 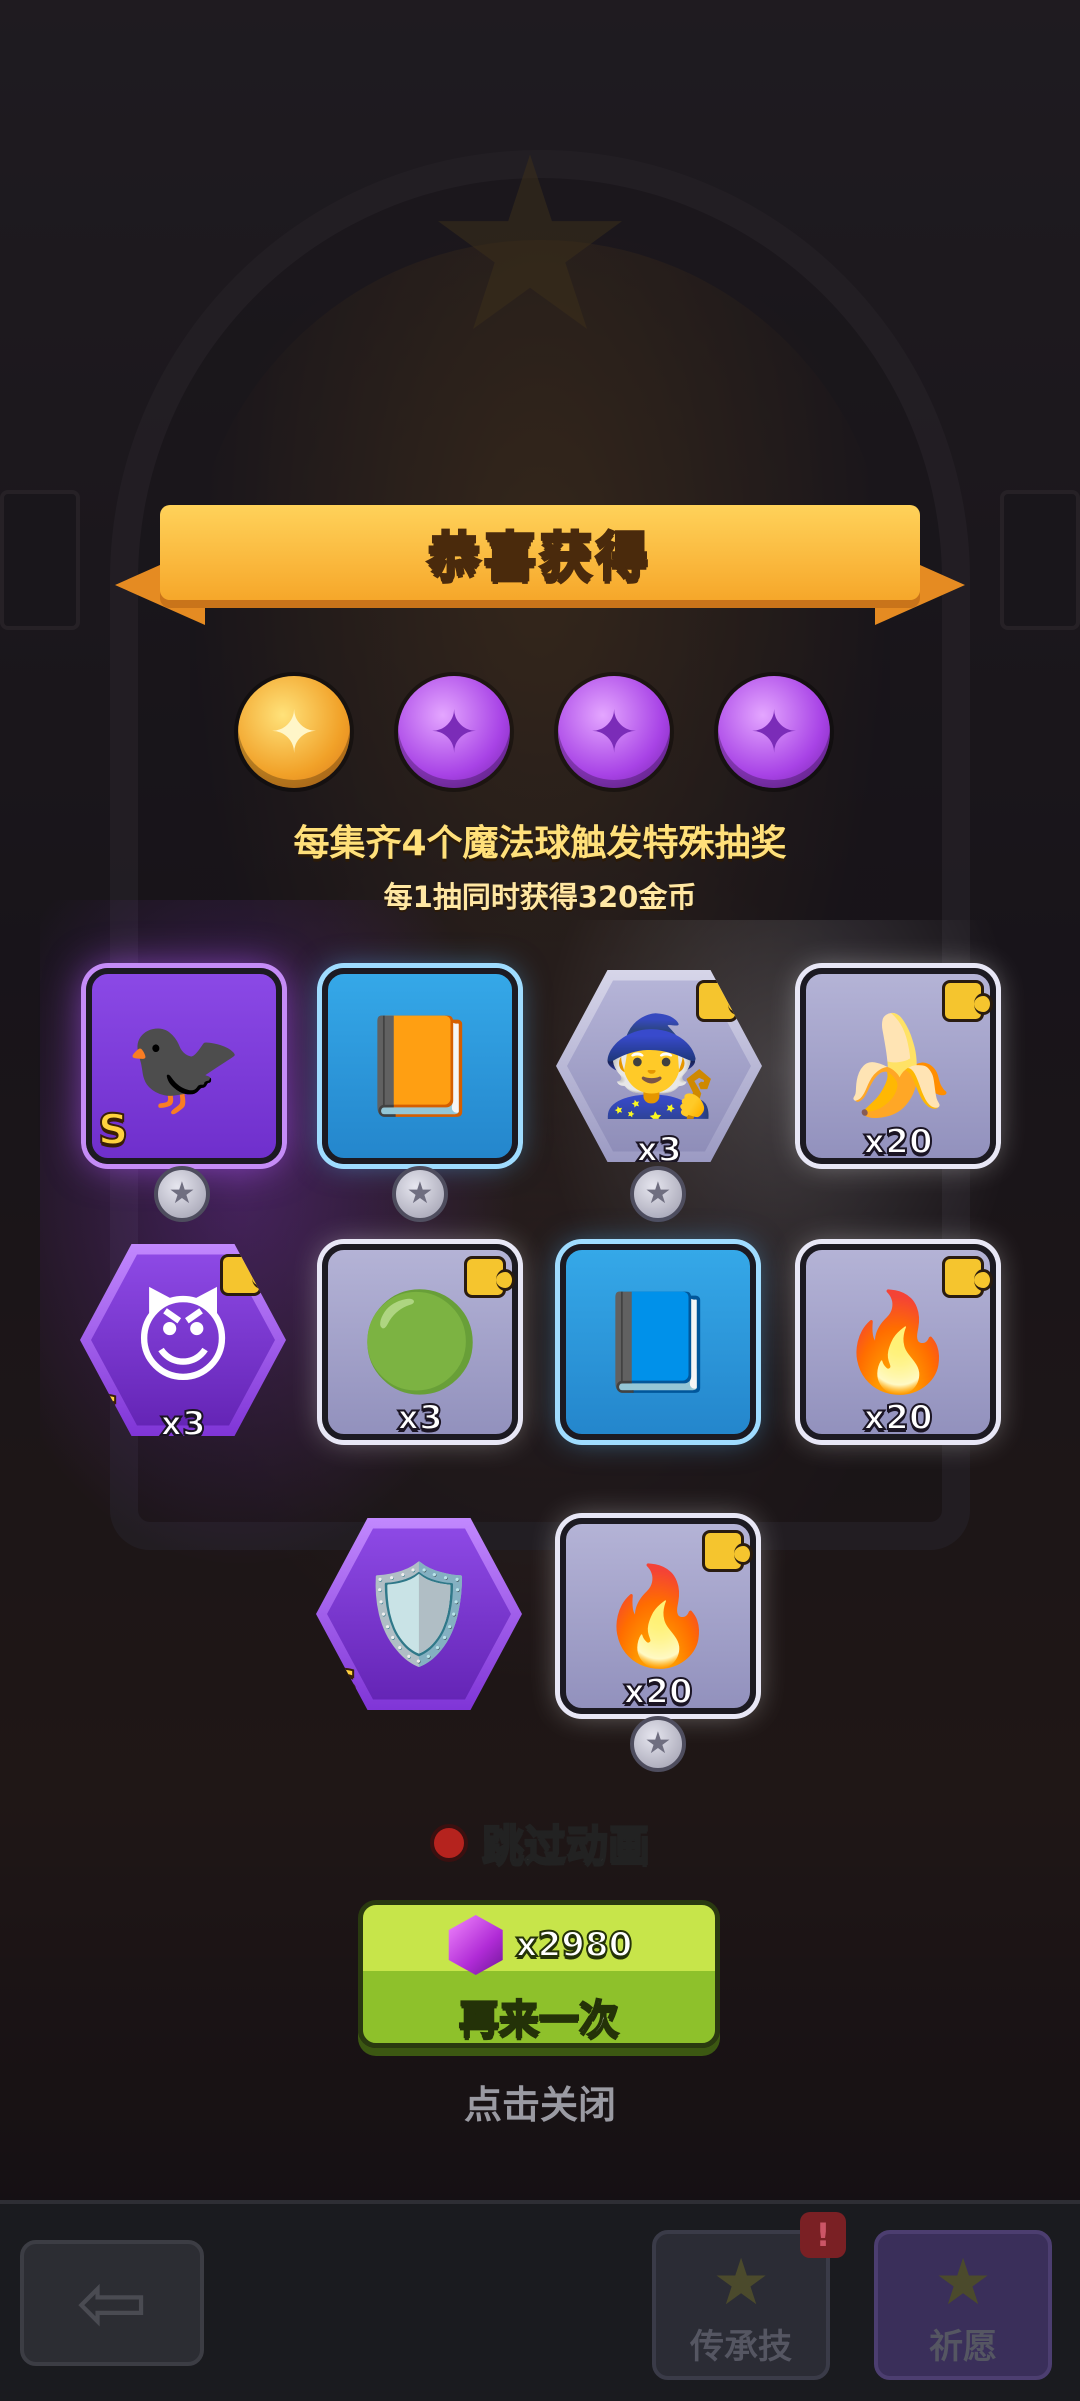 I want to click on tap-to-close-hint: 点击关闭, so click(x=540, y=2101).